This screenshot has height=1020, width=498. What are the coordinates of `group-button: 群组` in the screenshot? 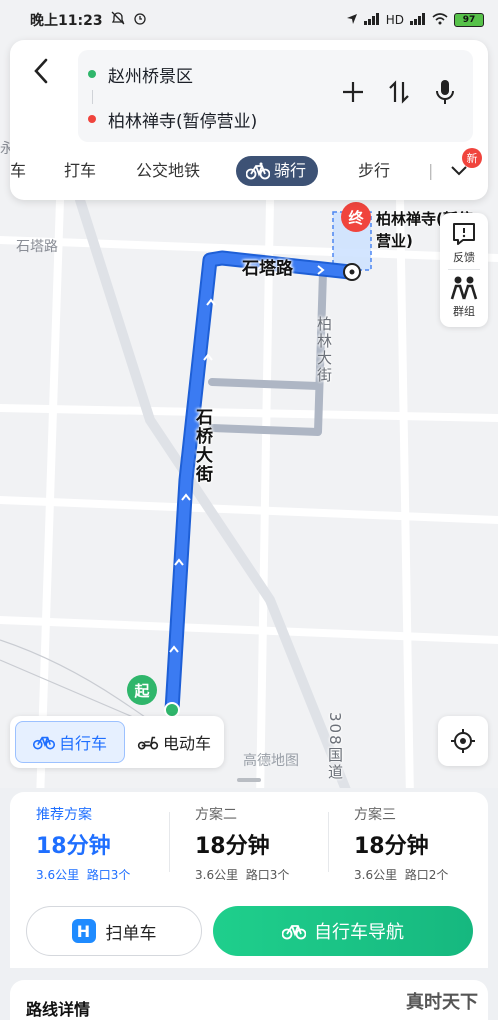 It's located at (464, 297).